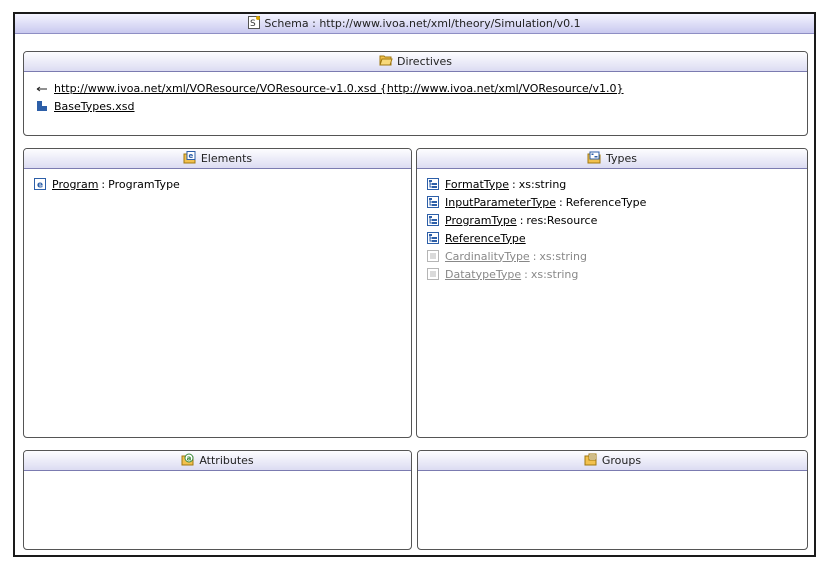 Image resolution: width=833 pixels, height=573 pixels. Describe the element at coordinates (415, 106) in the screenshot. I see `directive-include-row: BaseTypes.xsd` at that location.